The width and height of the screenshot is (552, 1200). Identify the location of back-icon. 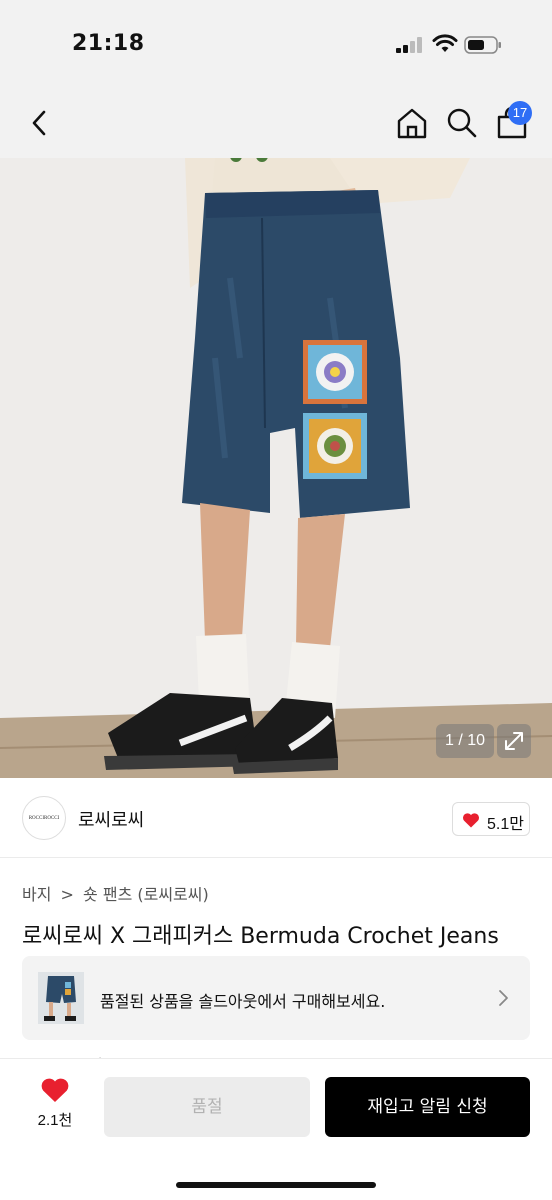
(40, 123).